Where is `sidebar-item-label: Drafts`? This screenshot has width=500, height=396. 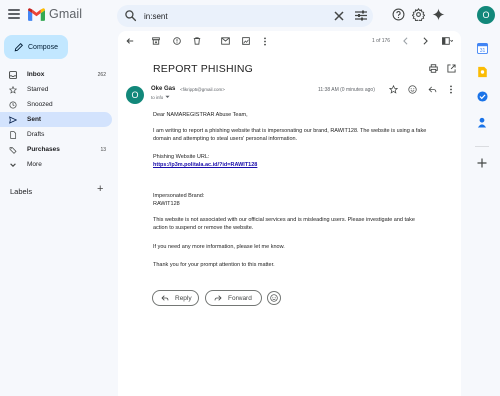
sidebar-item-label: Drafts is located at coordinates (36, 134).